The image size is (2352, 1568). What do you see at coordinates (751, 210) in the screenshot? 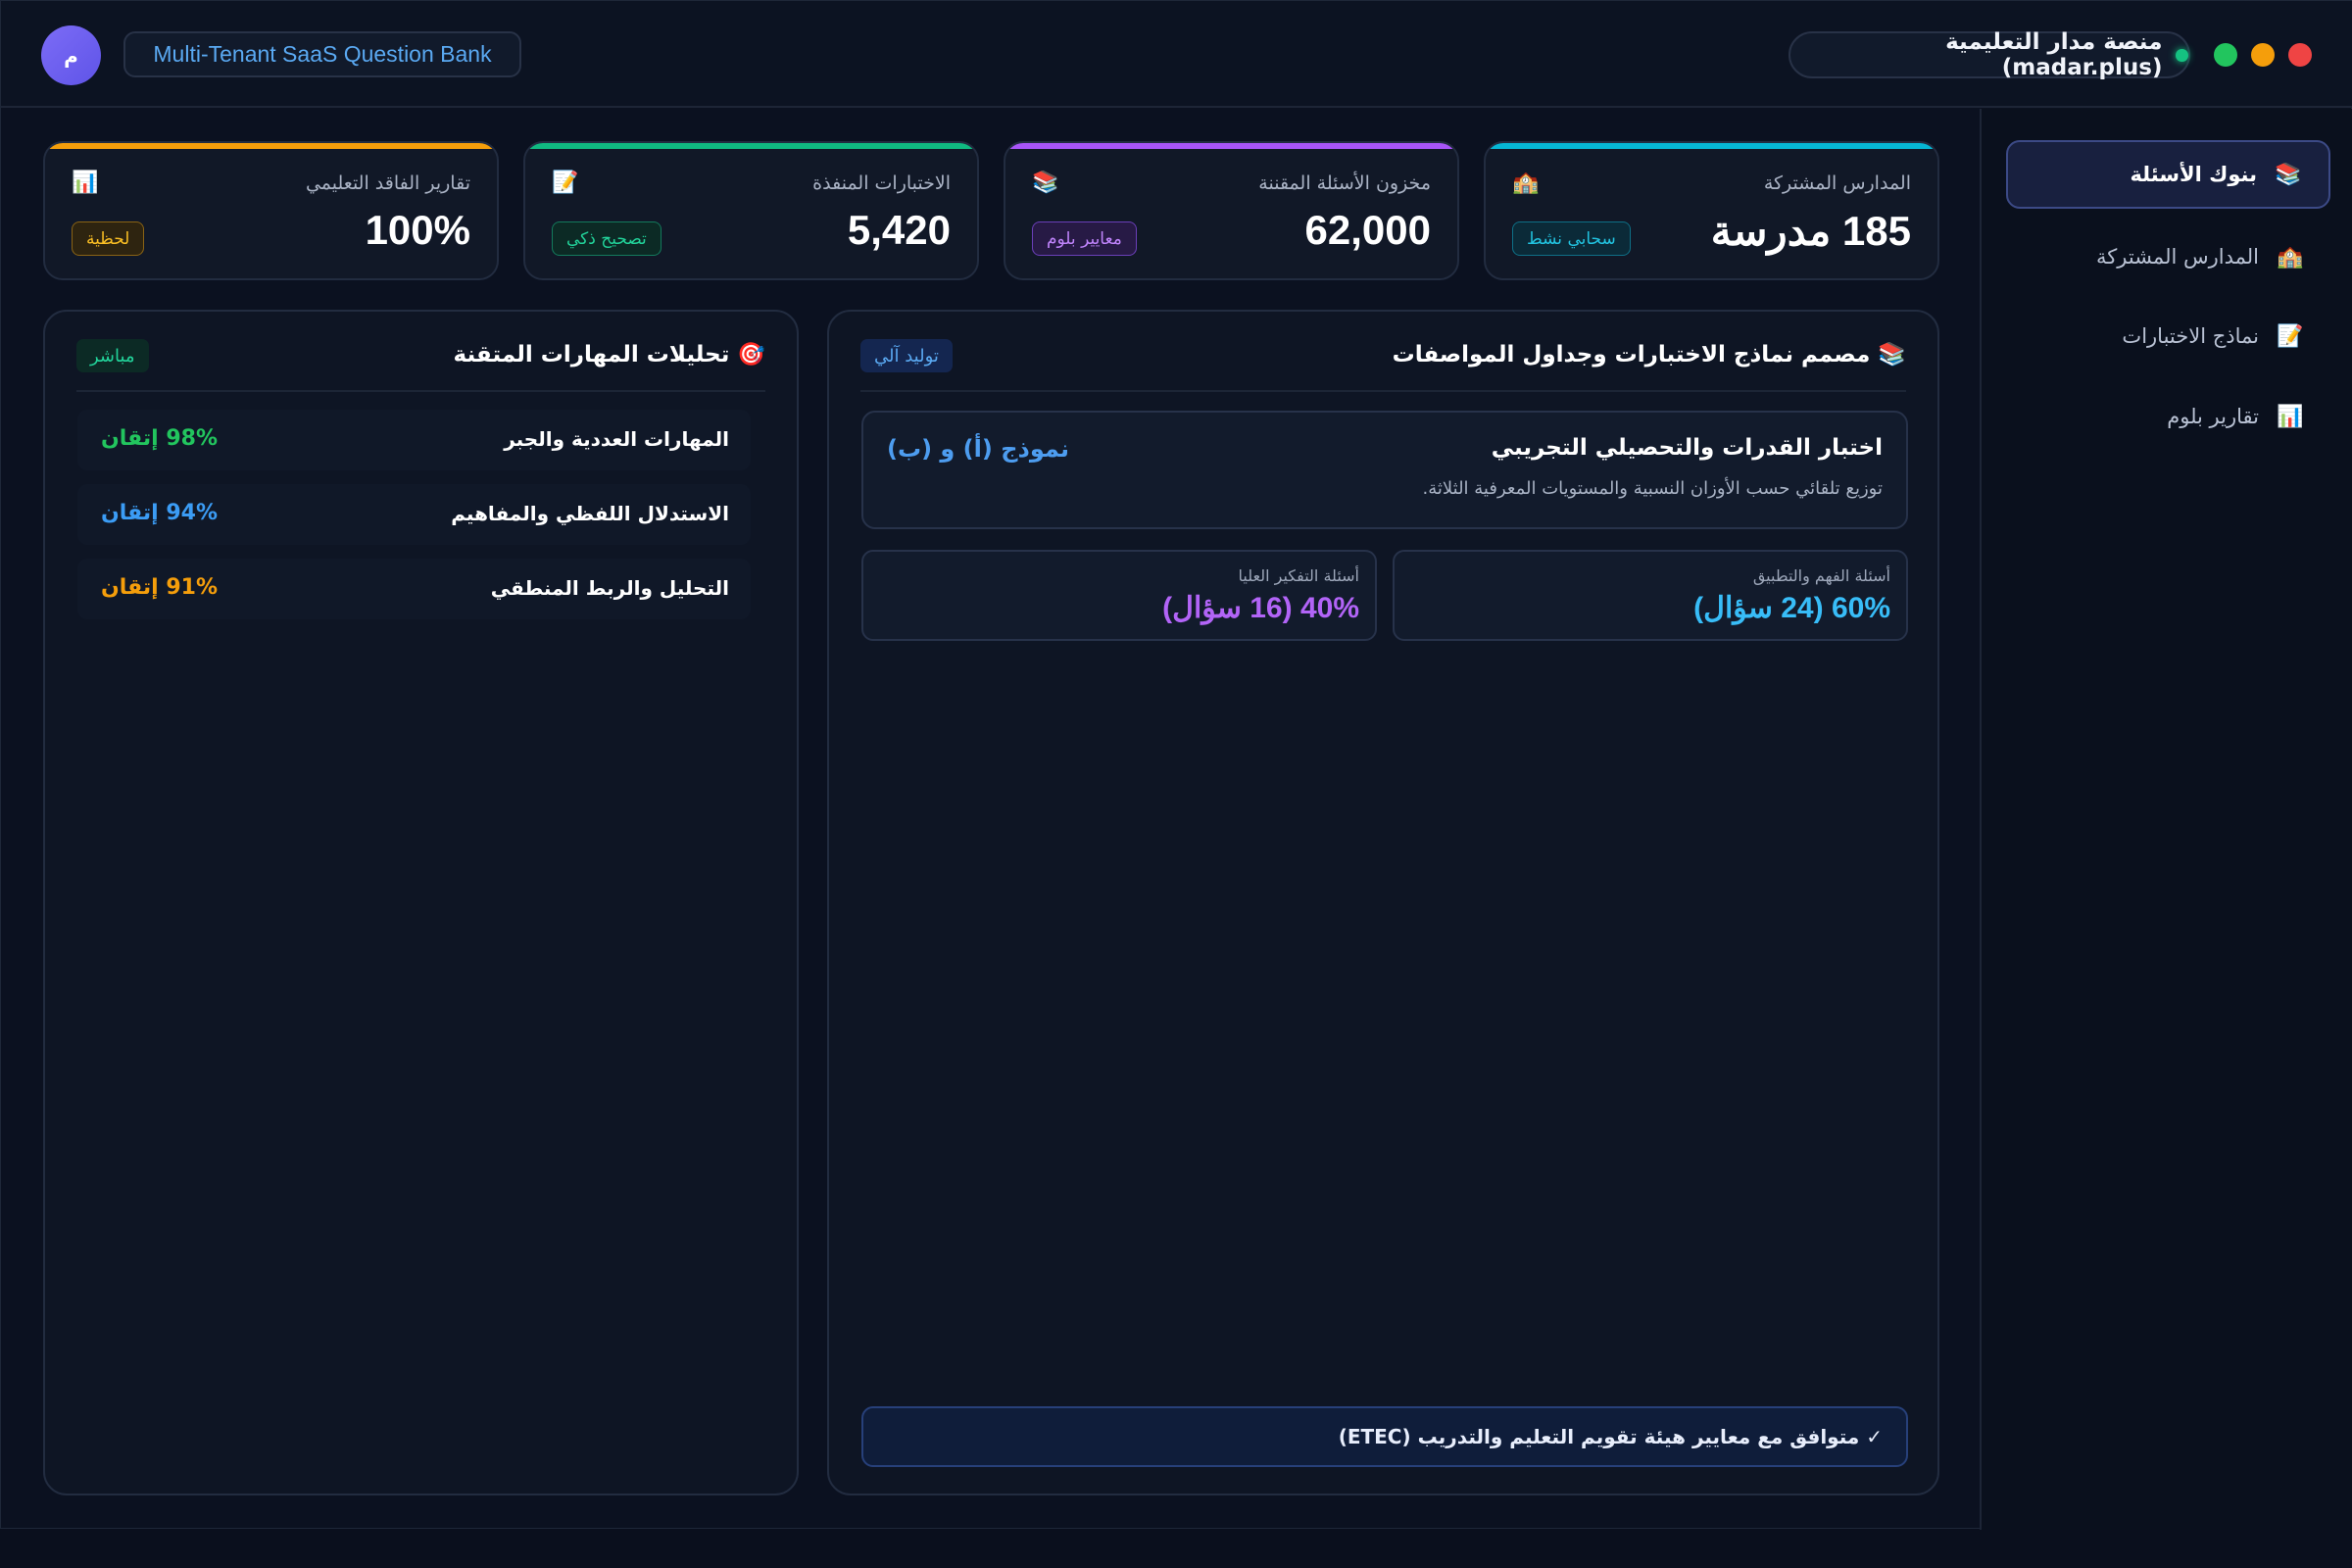
I see `stat-card-exams: الاختبارات المنفذة 📝 5,420 تصحيح ذكي` at bounding box center [751, 210].